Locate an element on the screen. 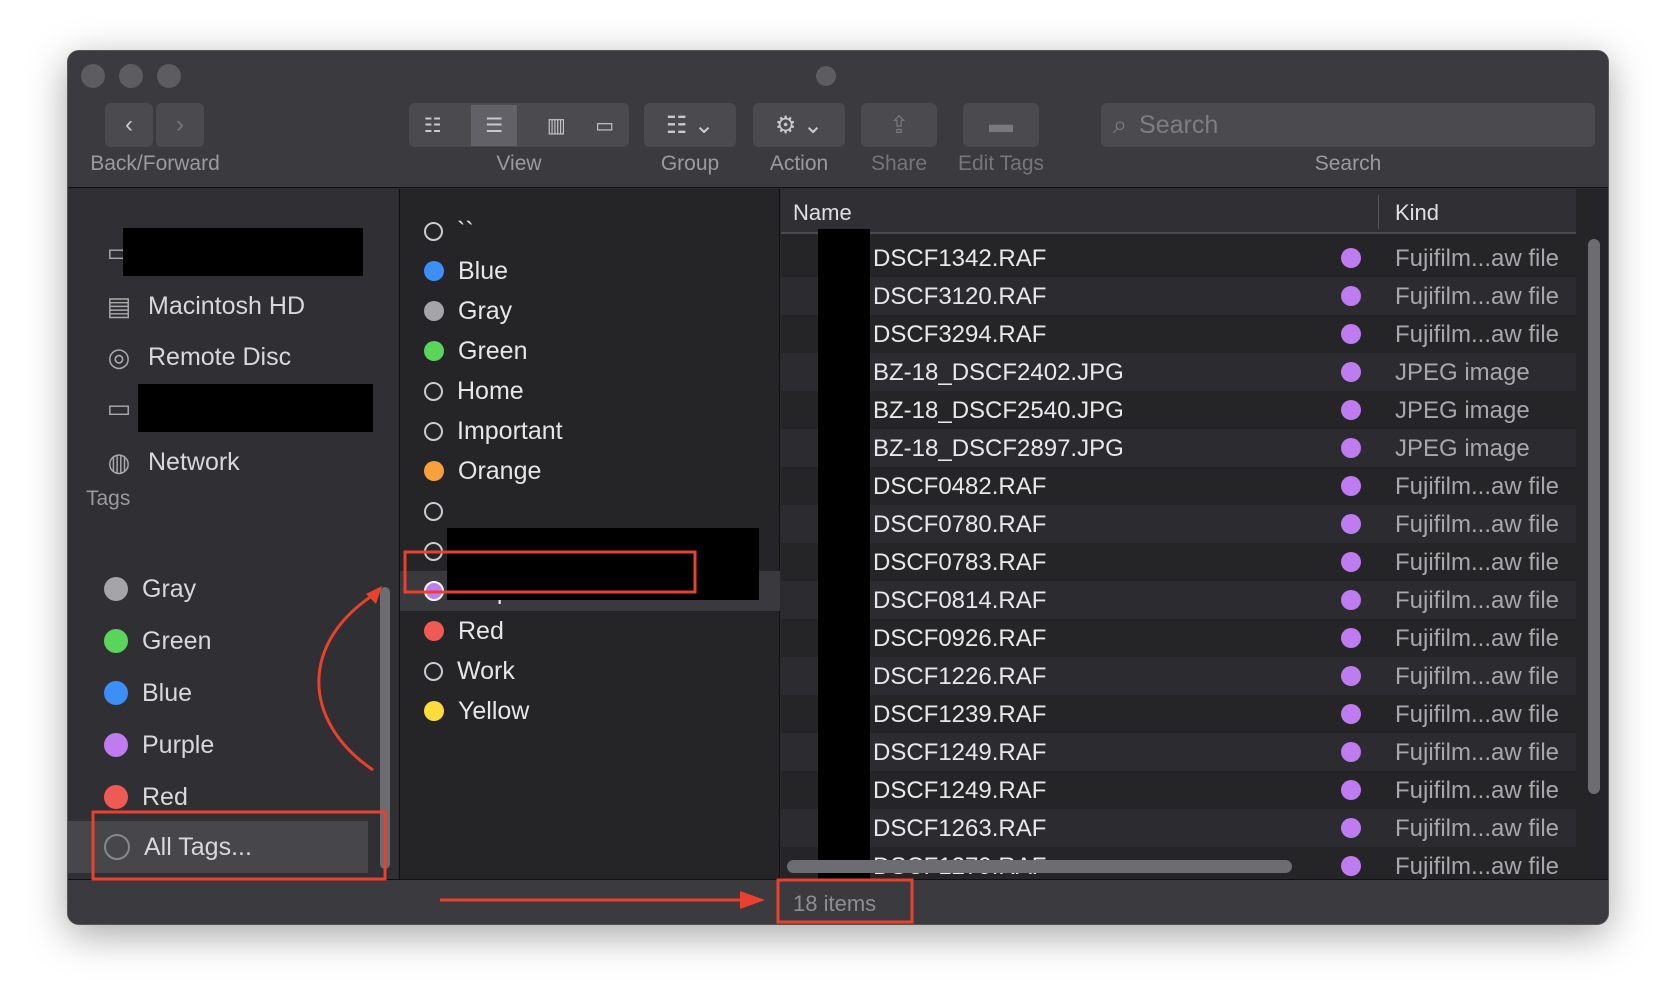 The image size is (1676, 1008). file-name: DSCF0780.RAF is located at coordinates (960, 524).